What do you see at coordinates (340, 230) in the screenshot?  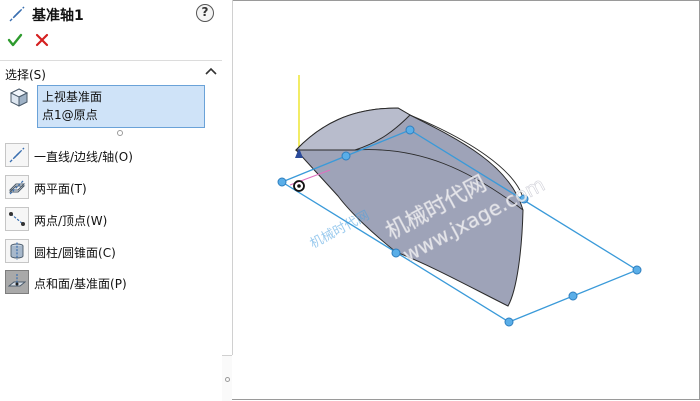 I see `watermark-logo: 机械时代网` at bounding box center [340, 230].